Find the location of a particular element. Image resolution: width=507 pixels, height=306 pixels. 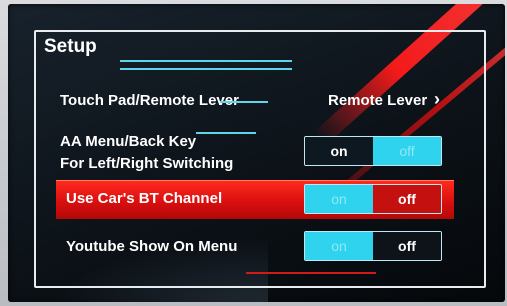

touchpad-label: Touch Pad/Remote Lever is located at coordinates (149, 100).